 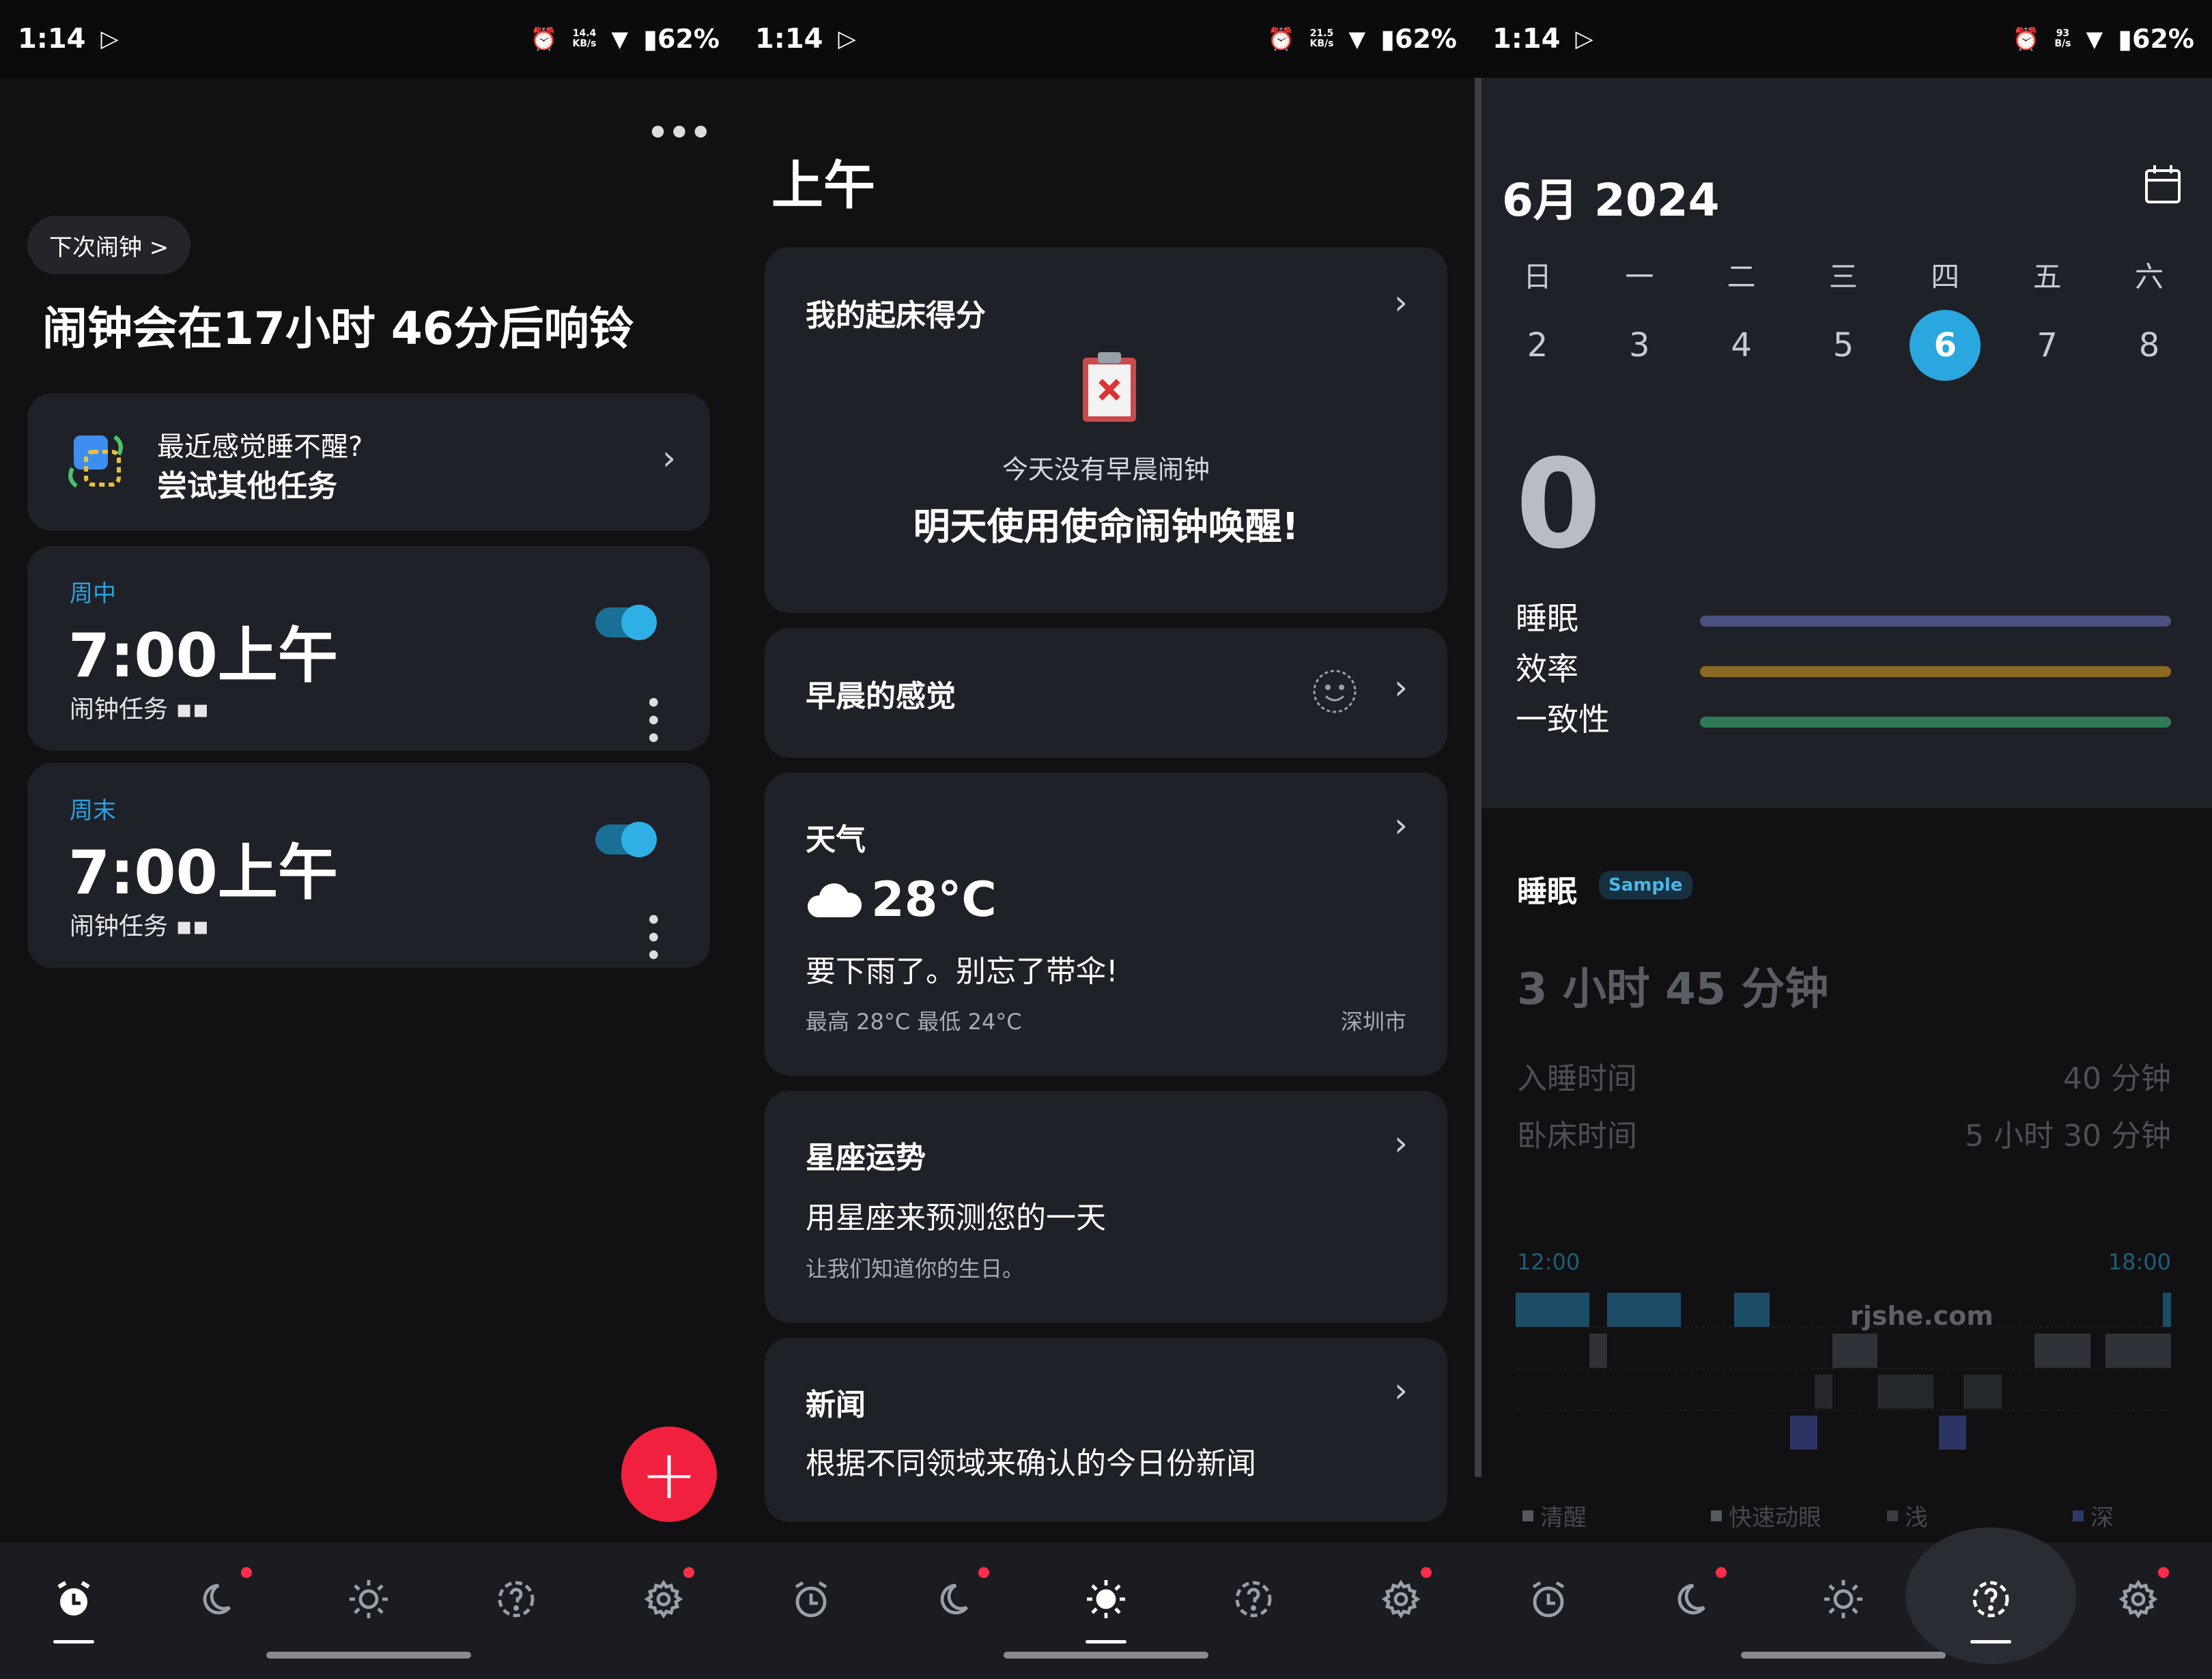 I want to click on sun-icon, so click(x=1843, y=1599).